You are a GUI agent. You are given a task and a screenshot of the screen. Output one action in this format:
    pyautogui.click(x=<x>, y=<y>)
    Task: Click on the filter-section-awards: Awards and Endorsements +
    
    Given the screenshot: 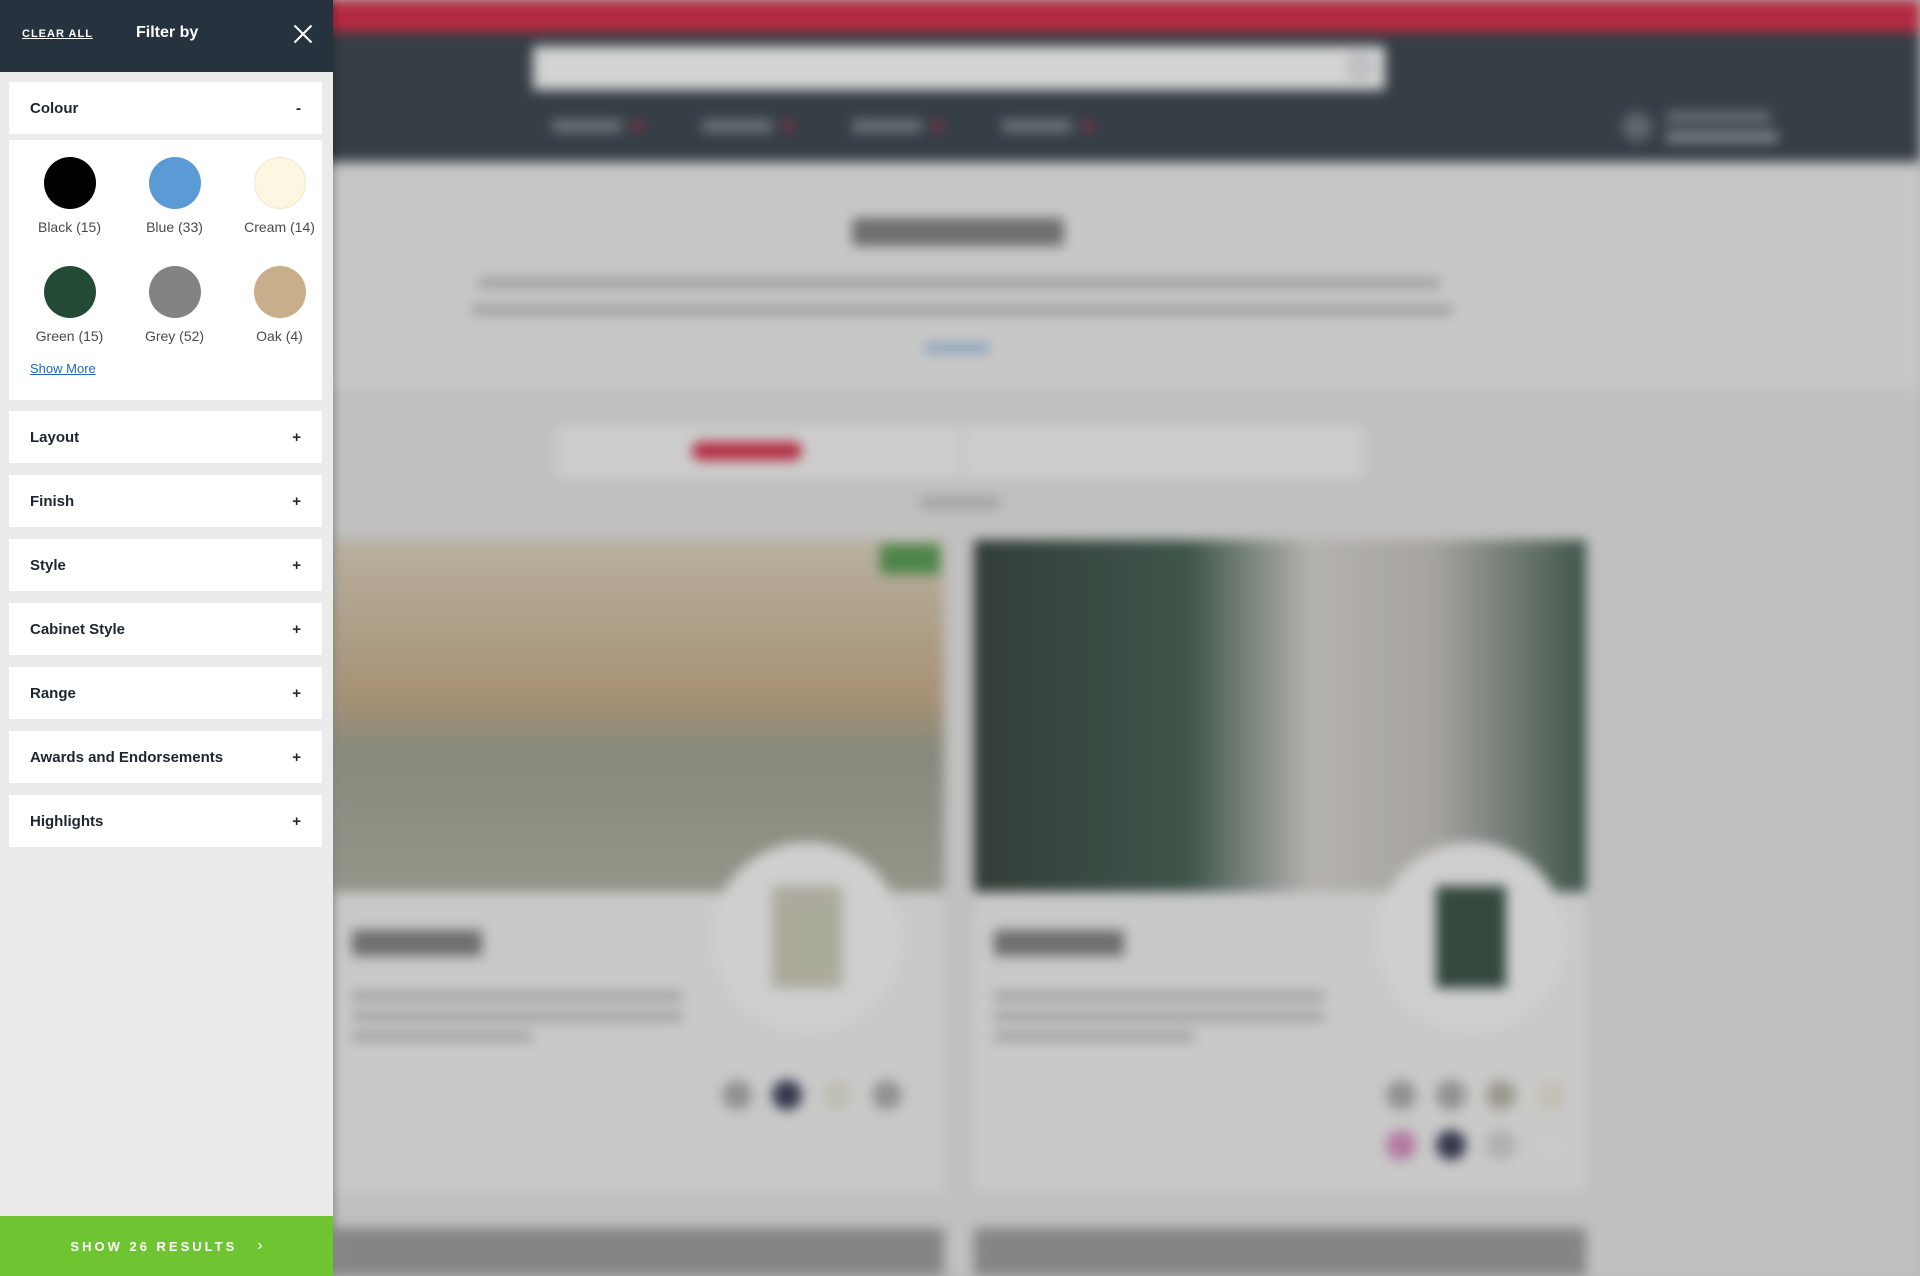 What is the action you would take?
    pyautogui.click(x=165, y=757)
    